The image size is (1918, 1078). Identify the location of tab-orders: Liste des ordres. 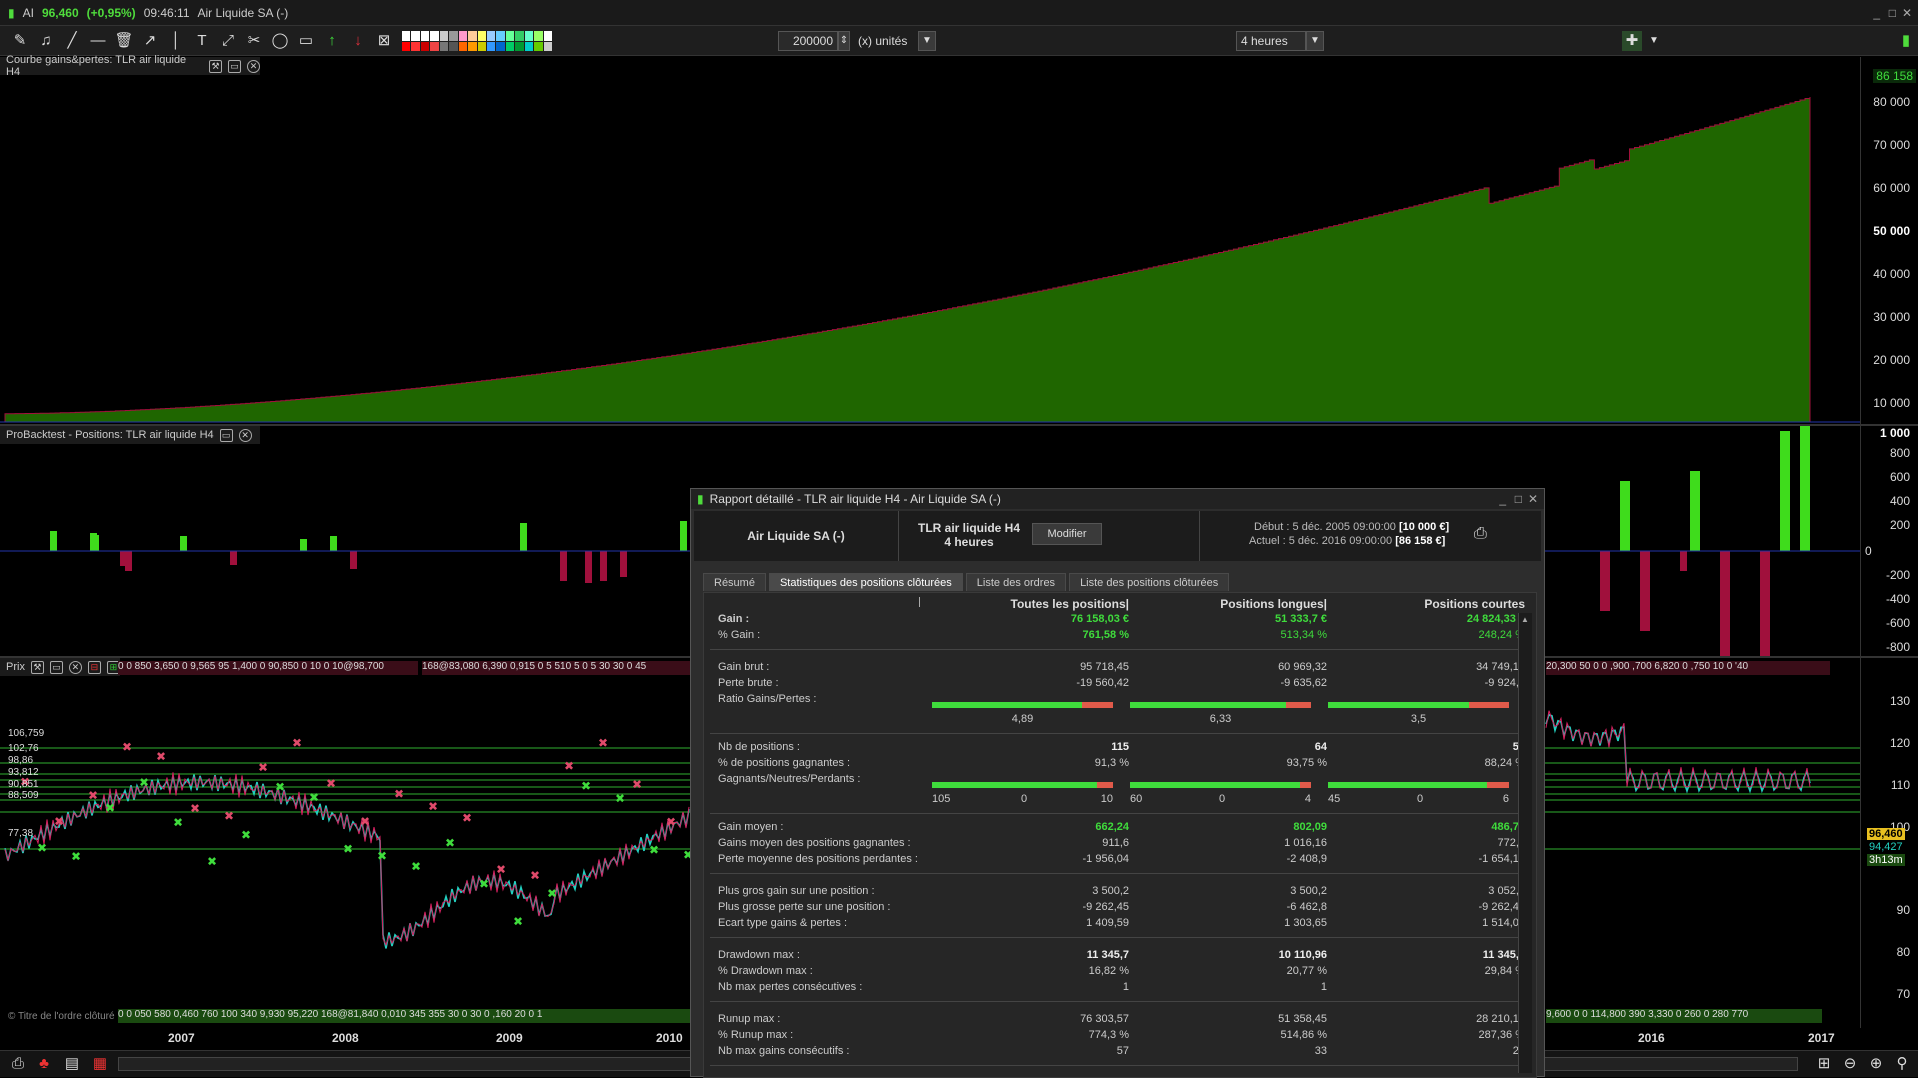
(1016, 582).